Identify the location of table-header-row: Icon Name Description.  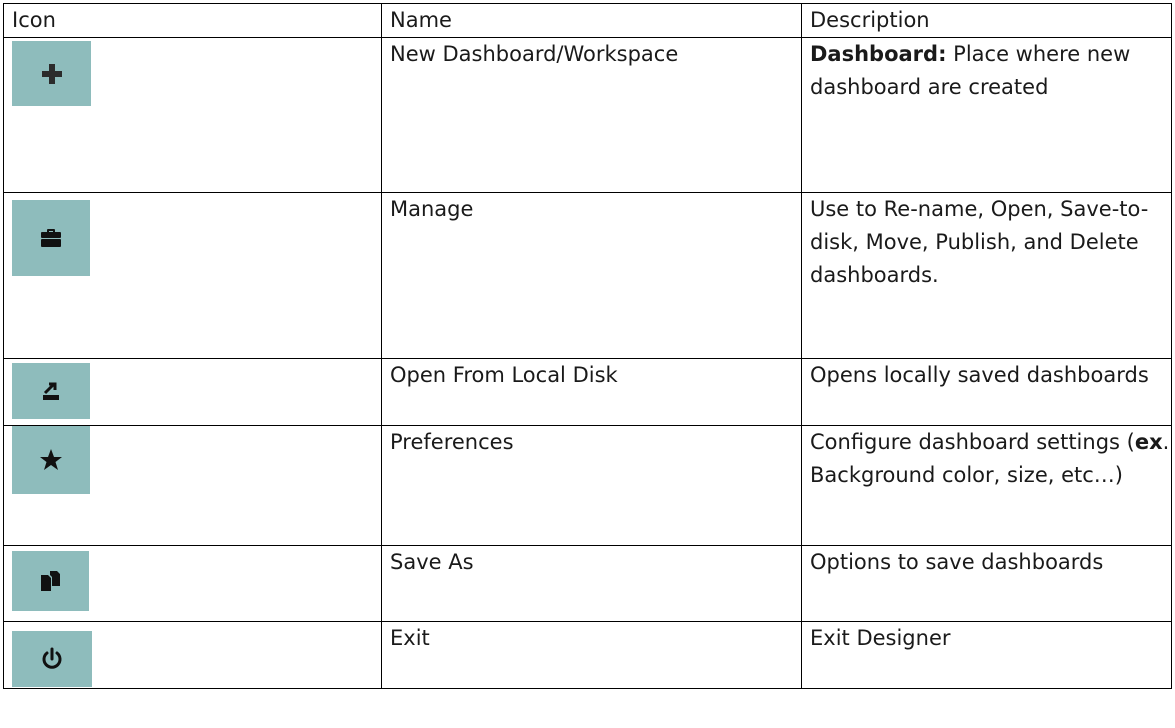
(587, 20).